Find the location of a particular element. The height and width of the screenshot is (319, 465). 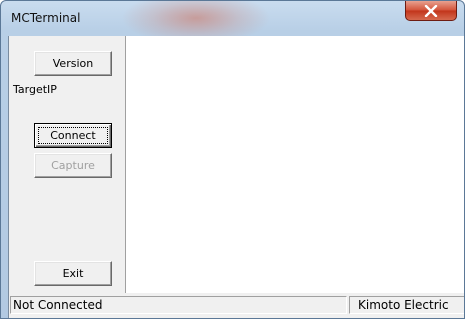

connect-button: Connect is located at coordinates (73, 135).